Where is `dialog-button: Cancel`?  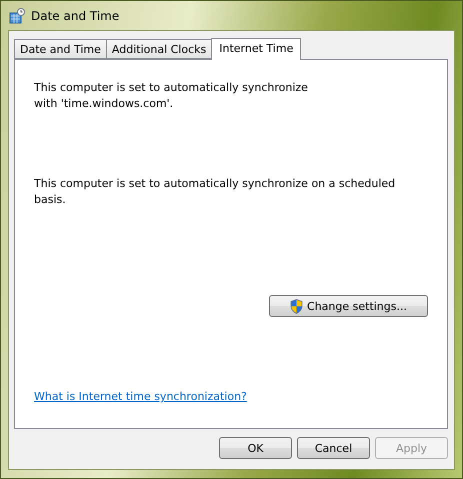 dialog-button: Cancel is located at coordinates (333, 448).